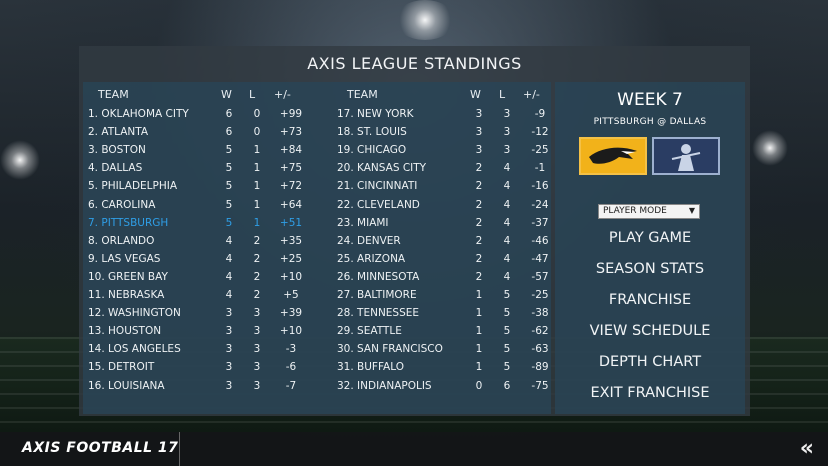 This screenshot has width=828, height=466. I want to click on team-name: 22. CLEVELAND, so click(378, 204).